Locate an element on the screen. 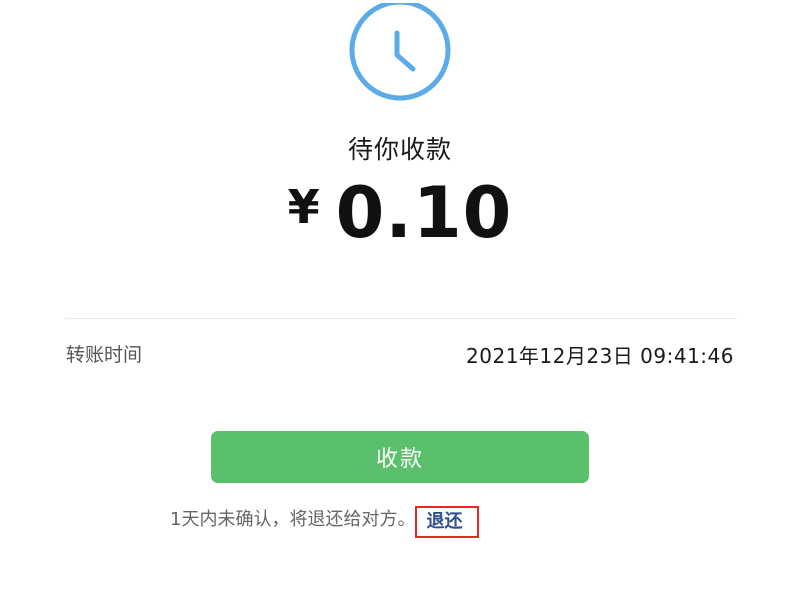 This screenshot has height=600, width=800. transfer-time-value: 2021年12月23日 09:41:46 is located at coordinates (600, 356).